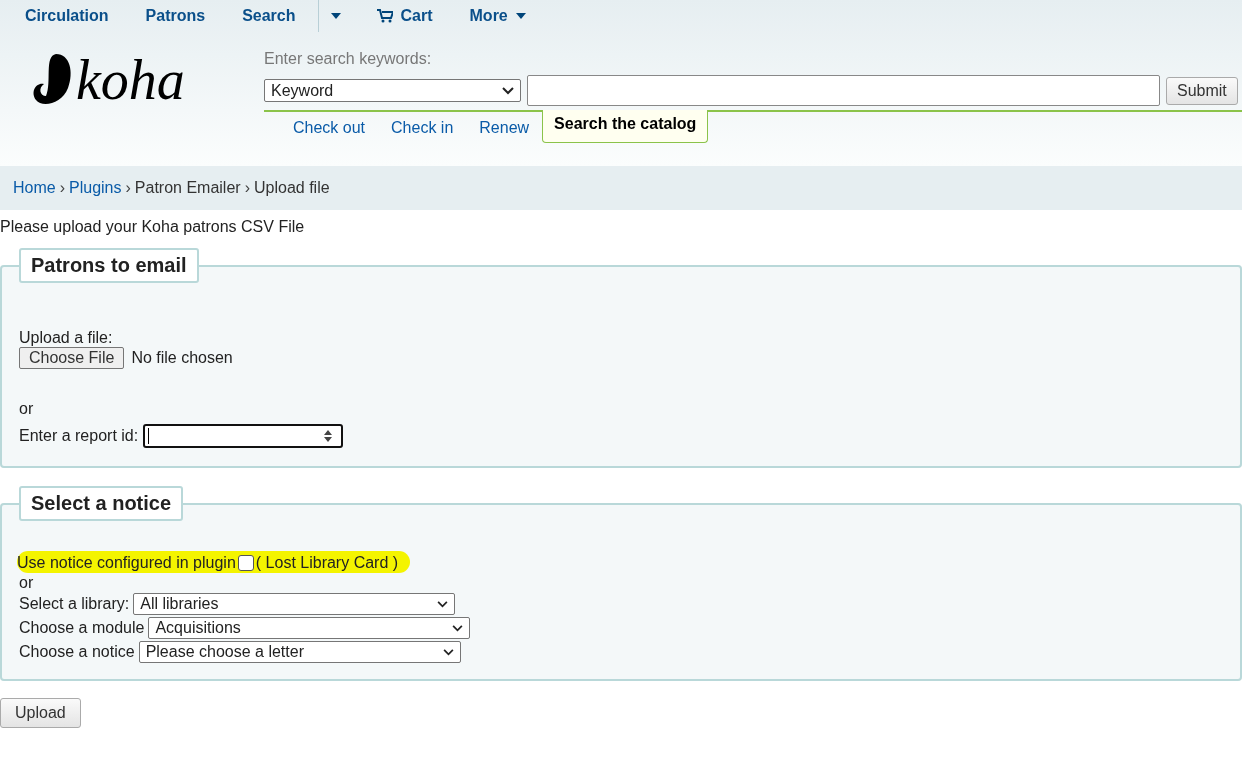 This screenshot has height=767, width=1242. What do you see at coordinates (77, 652) in the screenshot?
I see `select-label: Choose a notice` at bounding box center [77, 652].